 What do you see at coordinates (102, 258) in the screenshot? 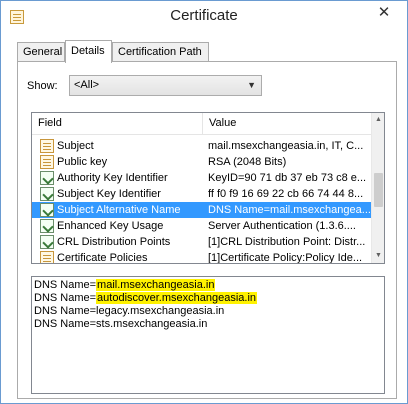
I see `field-name: Certificate Policies` at bounding box center [102, 258].